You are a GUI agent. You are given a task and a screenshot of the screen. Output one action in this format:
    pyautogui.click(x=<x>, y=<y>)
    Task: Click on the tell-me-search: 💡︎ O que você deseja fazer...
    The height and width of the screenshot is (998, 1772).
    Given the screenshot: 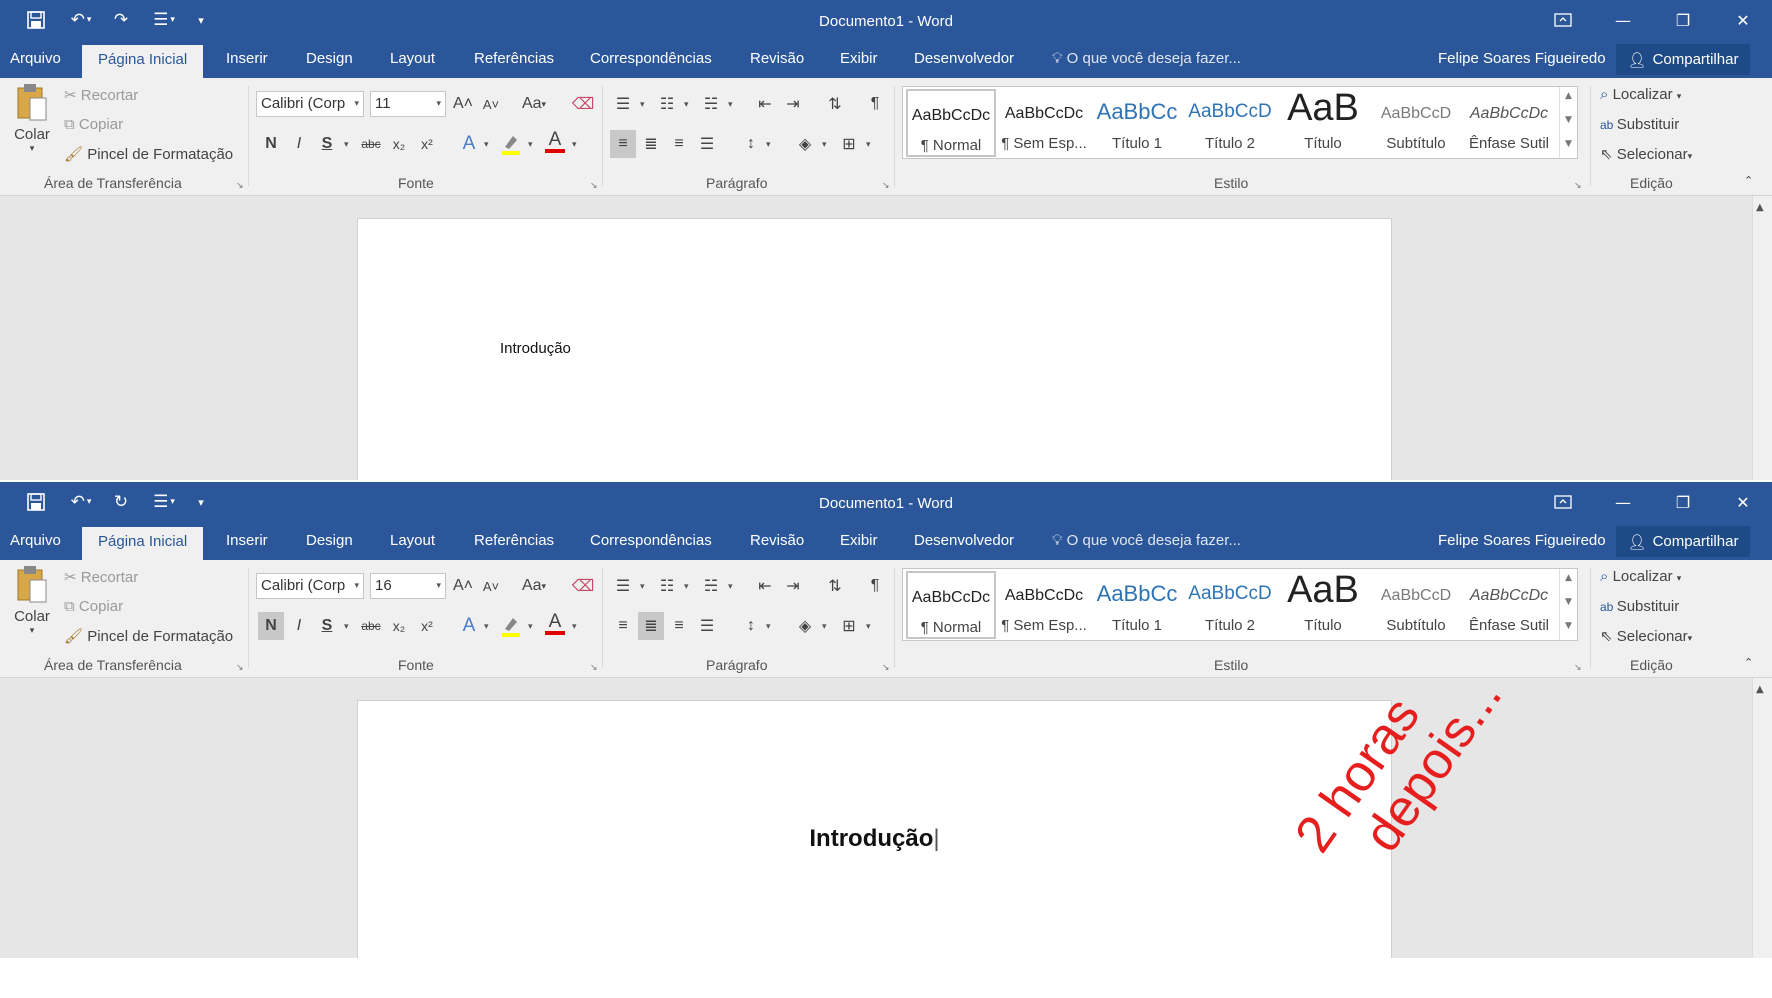 What is the action you would take?
    pyautogui.click(x=1146, y=540)
    